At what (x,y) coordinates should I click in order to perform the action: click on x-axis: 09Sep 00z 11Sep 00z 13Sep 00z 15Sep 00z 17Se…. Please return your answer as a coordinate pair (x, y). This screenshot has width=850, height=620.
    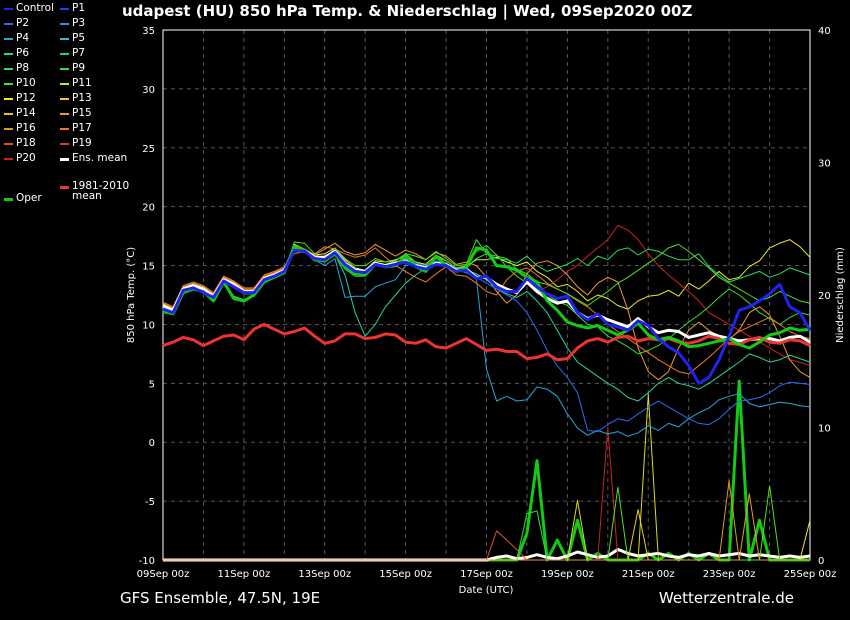
    Looking at the image, I should click on (487, 574).